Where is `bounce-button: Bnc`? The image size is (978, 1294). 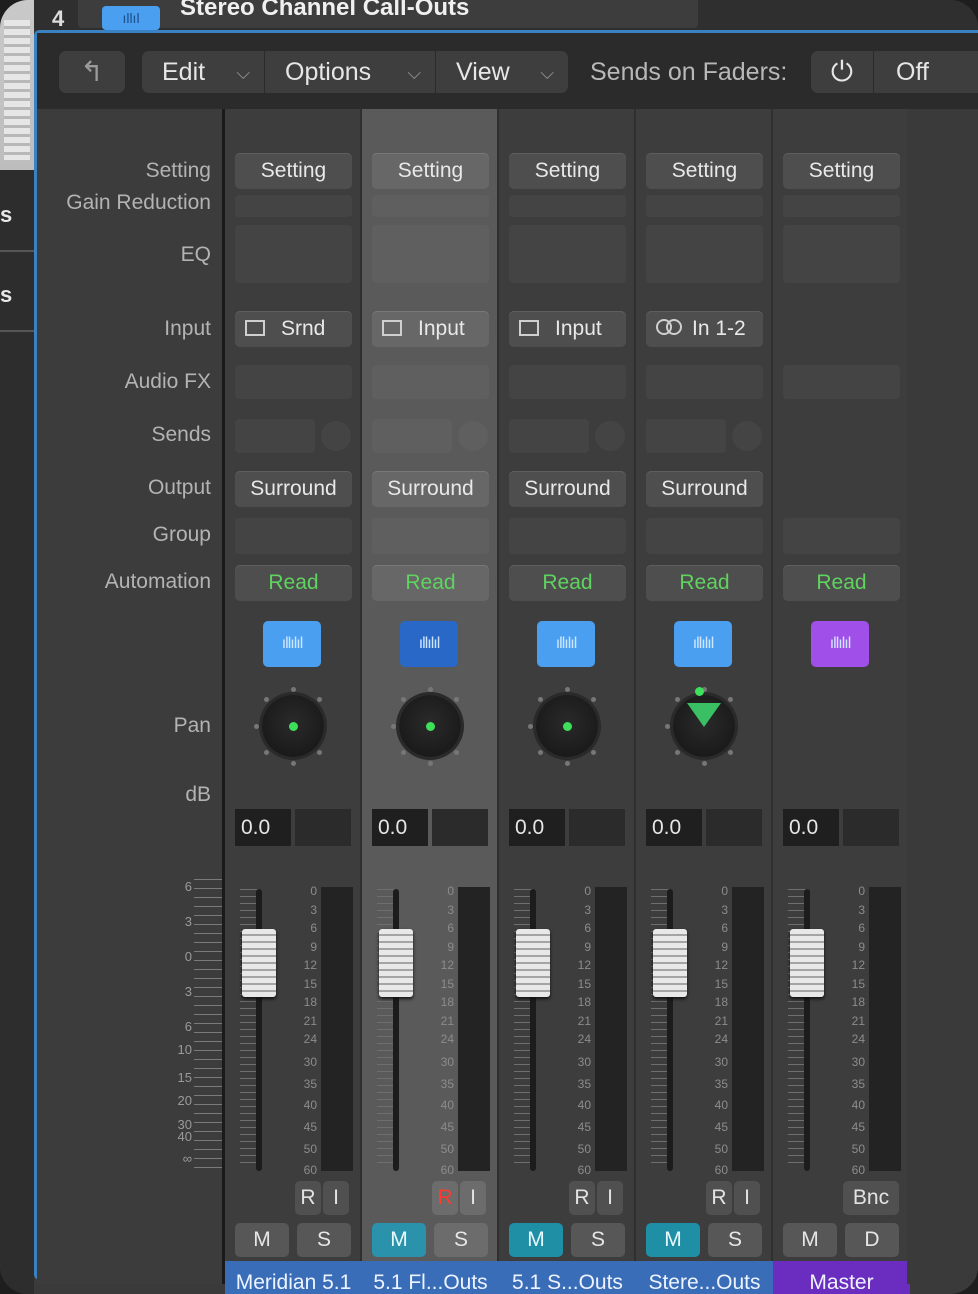
bounce-button: Bnc is located at coordinates (871, 1198).